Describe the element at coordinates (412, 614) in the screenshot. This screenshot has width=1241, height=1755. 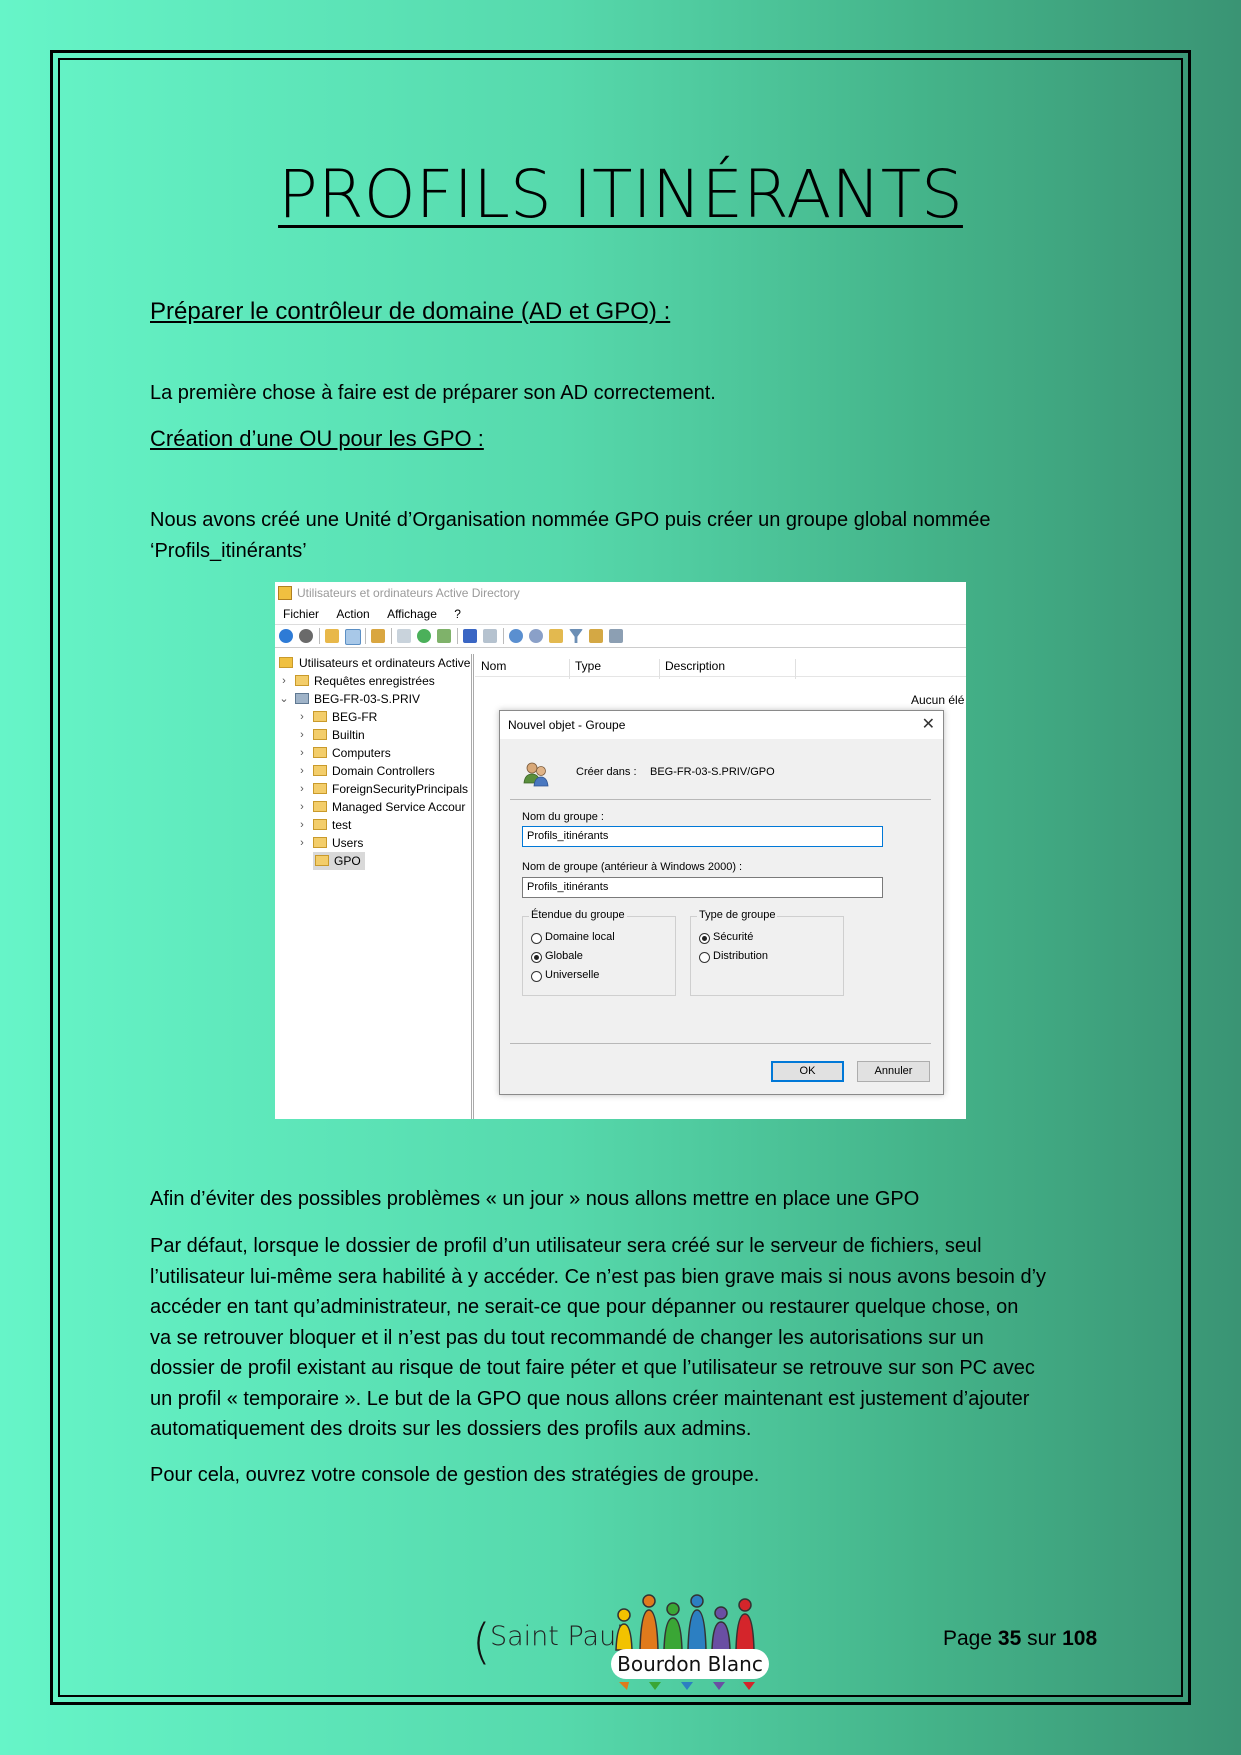
I see `menu-affichage: Affichage` at that location.